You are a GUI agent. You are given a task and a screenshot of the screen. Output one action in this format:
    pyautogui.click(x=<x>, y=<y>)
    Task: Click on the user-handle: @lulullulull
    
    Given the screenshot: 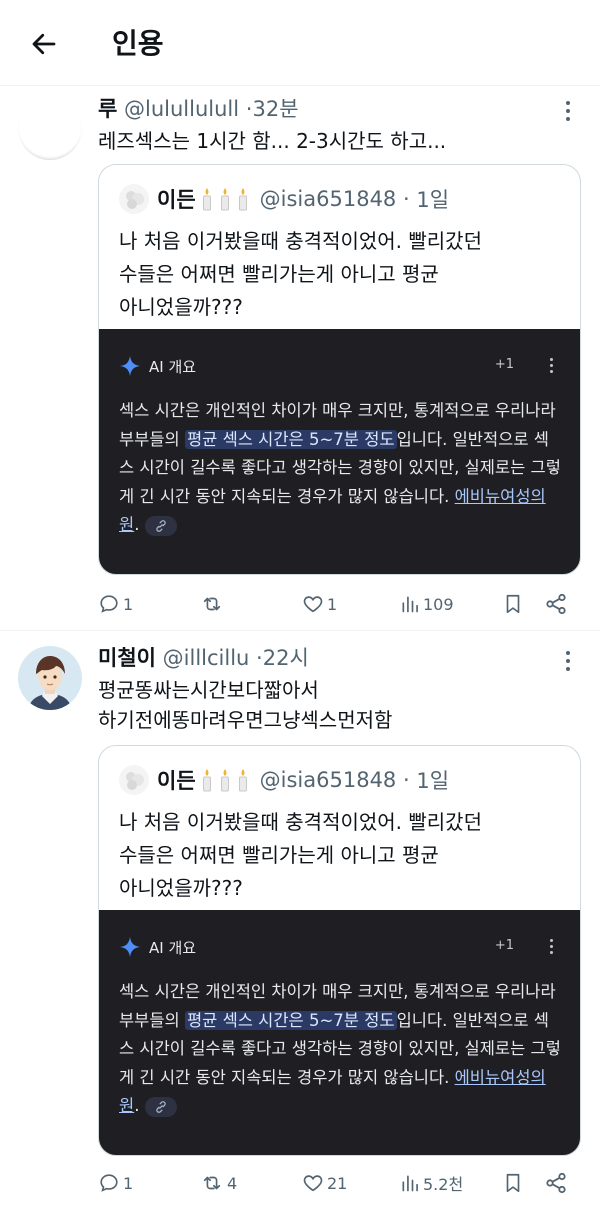 What is the action you would take?
    pyautogui.click(x=181, y=109)
    